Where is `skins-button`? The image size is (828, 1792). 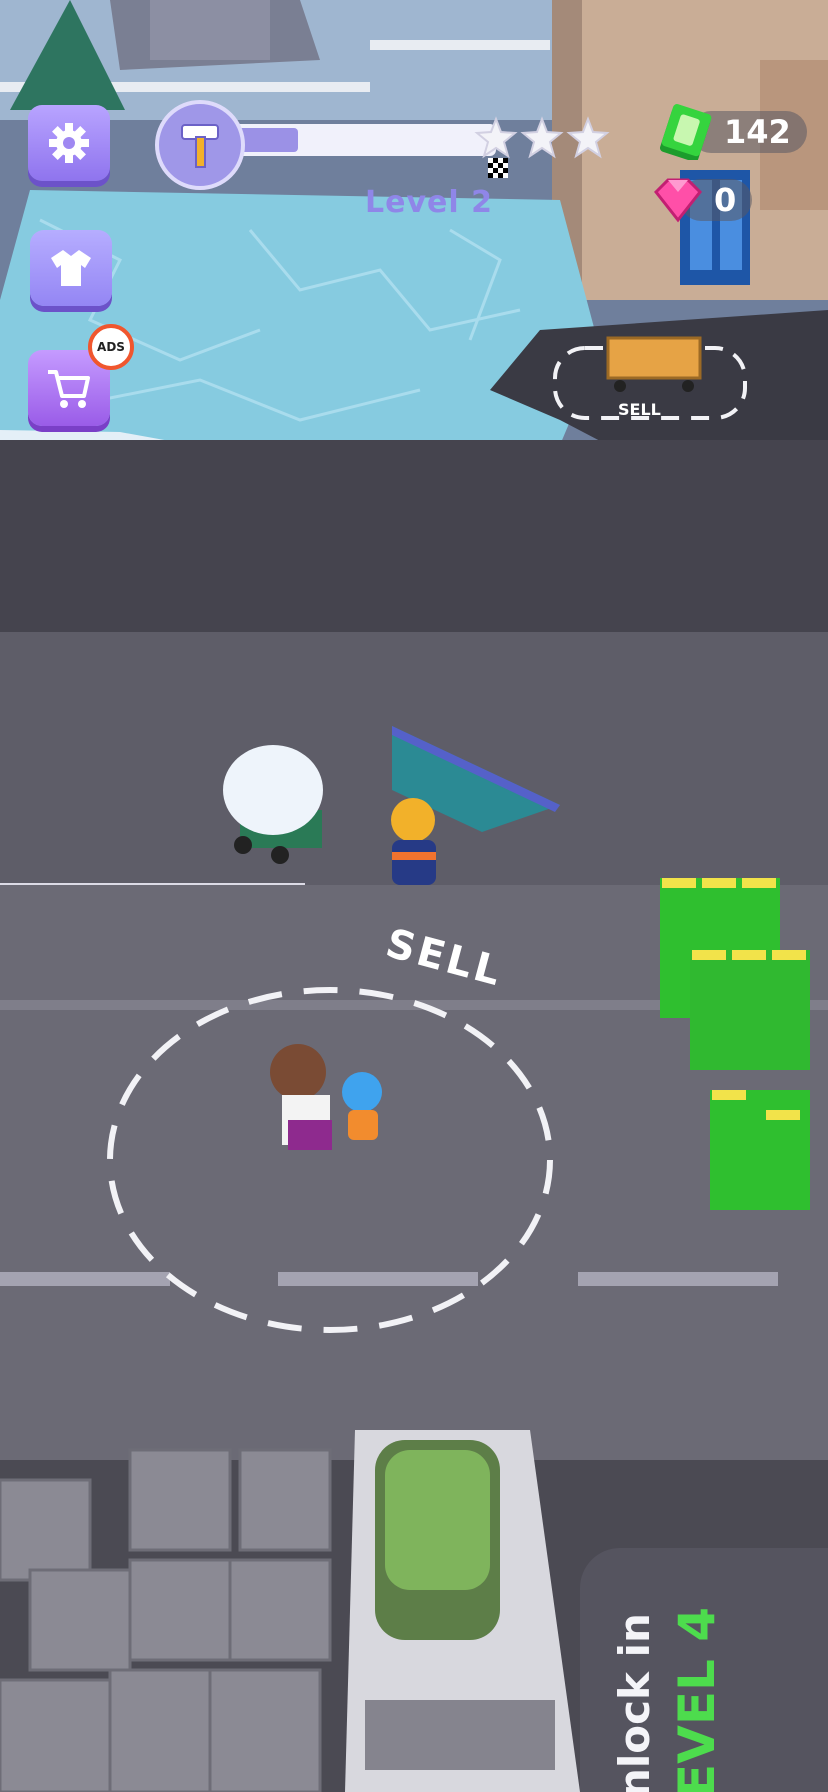
skins-button is located at coordinates (71, 268).